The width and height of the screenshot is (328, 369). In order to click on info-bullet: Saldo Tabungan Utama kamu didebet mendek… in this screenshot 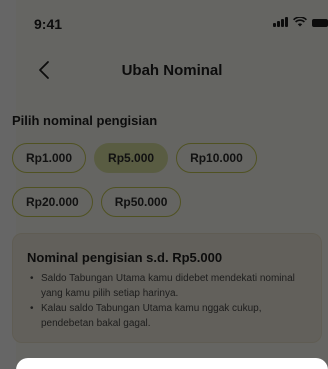, I will do `click(167, 286)`.